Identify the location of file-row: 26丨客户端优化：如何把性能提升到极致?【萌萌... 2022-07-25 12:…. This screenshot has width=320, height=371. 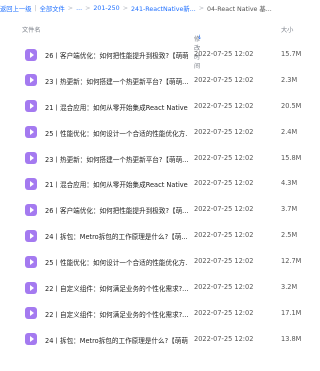
(160, 55).